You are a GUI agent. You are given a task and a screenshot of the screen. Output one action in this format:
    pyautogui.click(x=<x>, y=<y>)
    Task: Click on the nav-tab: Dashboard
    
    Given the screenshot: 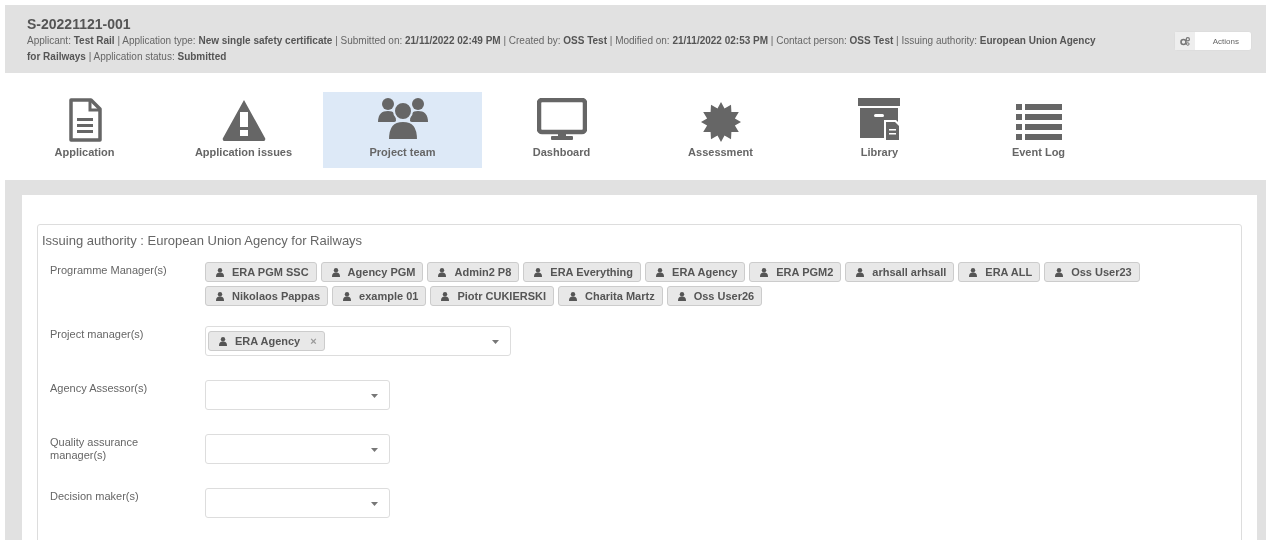 What is the action you would take?
    pyautogui.click(x=561, y=130)
    